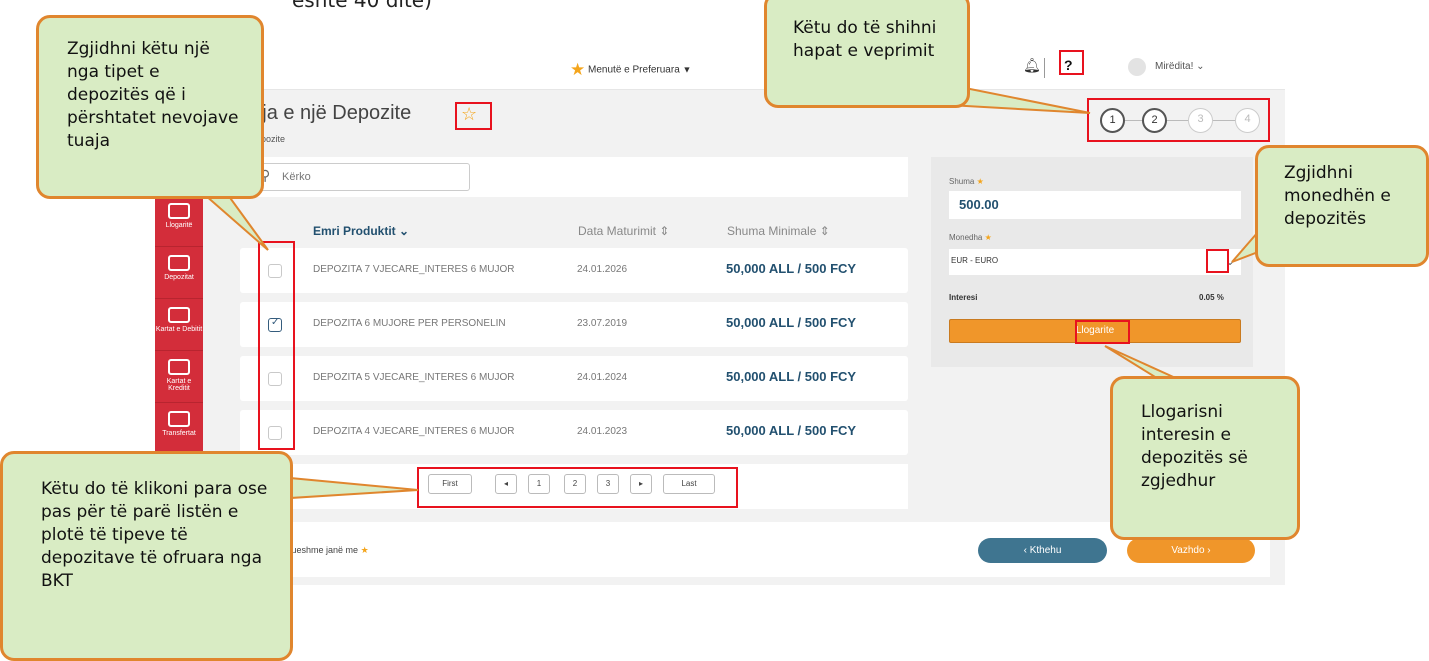 The height and width of the screenshot is (661, 1429). What do you see at coordinates (235, 222) in the screenshot?
I see `pointer-product-type` at bounding box center [235, 222].